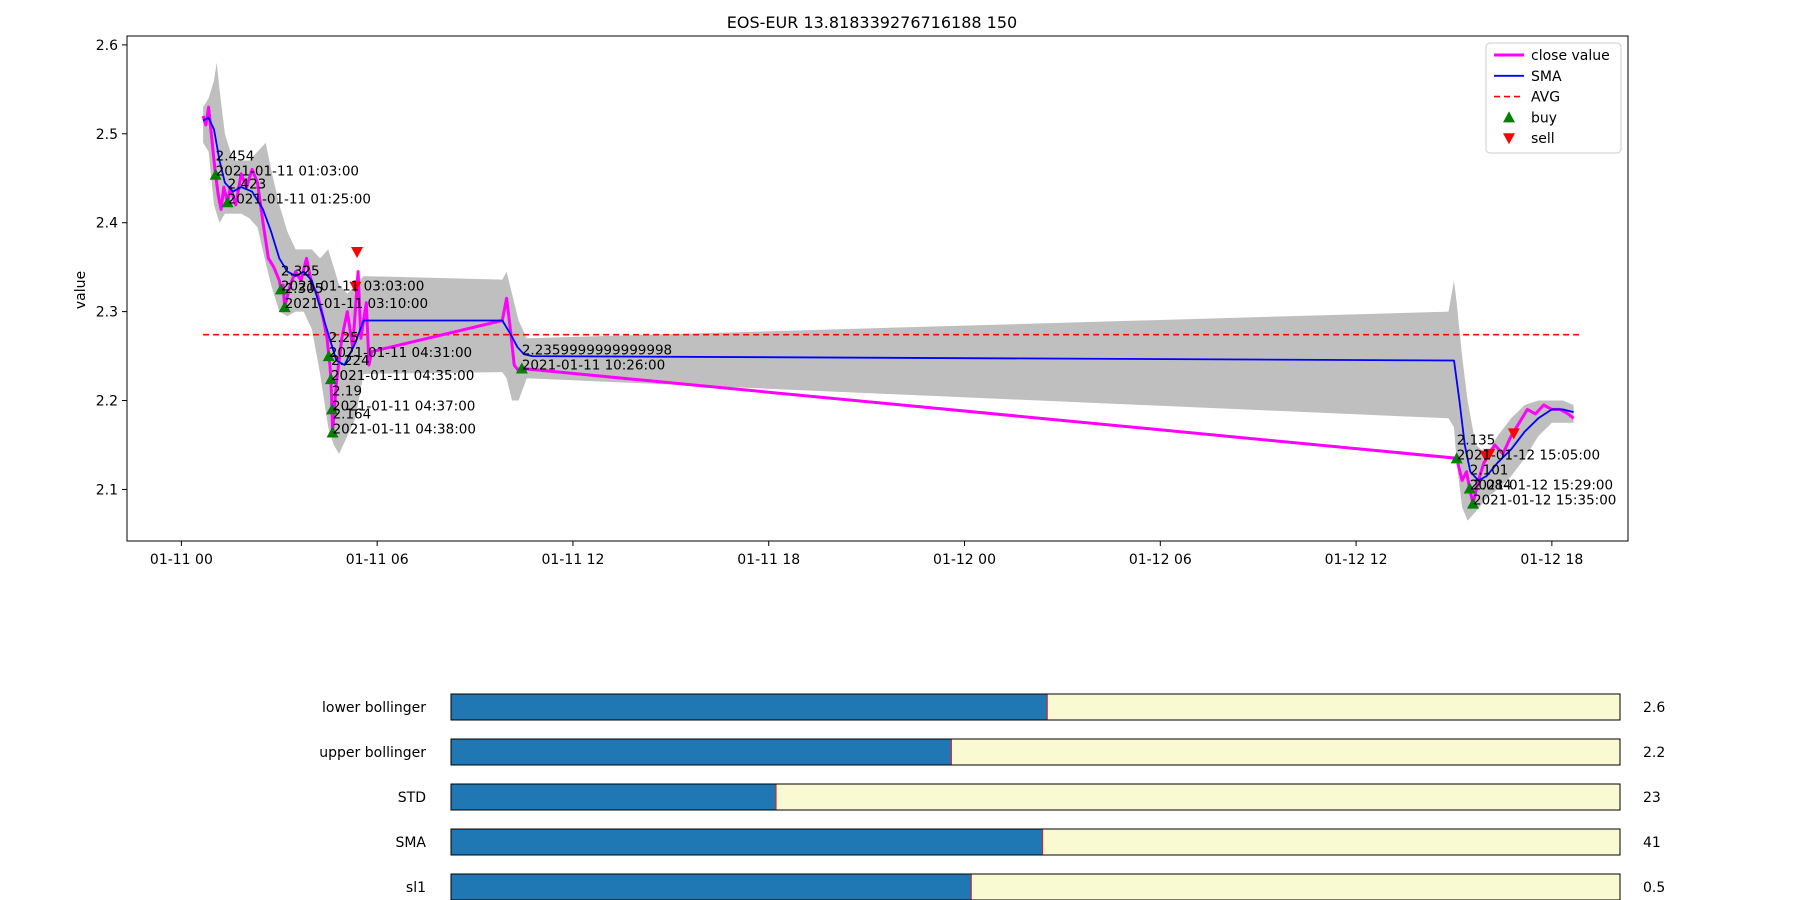 The width and height of the screenshot is (1800, 900). I want to click on bar-category-label: lower bollinger, so click(374, 708).